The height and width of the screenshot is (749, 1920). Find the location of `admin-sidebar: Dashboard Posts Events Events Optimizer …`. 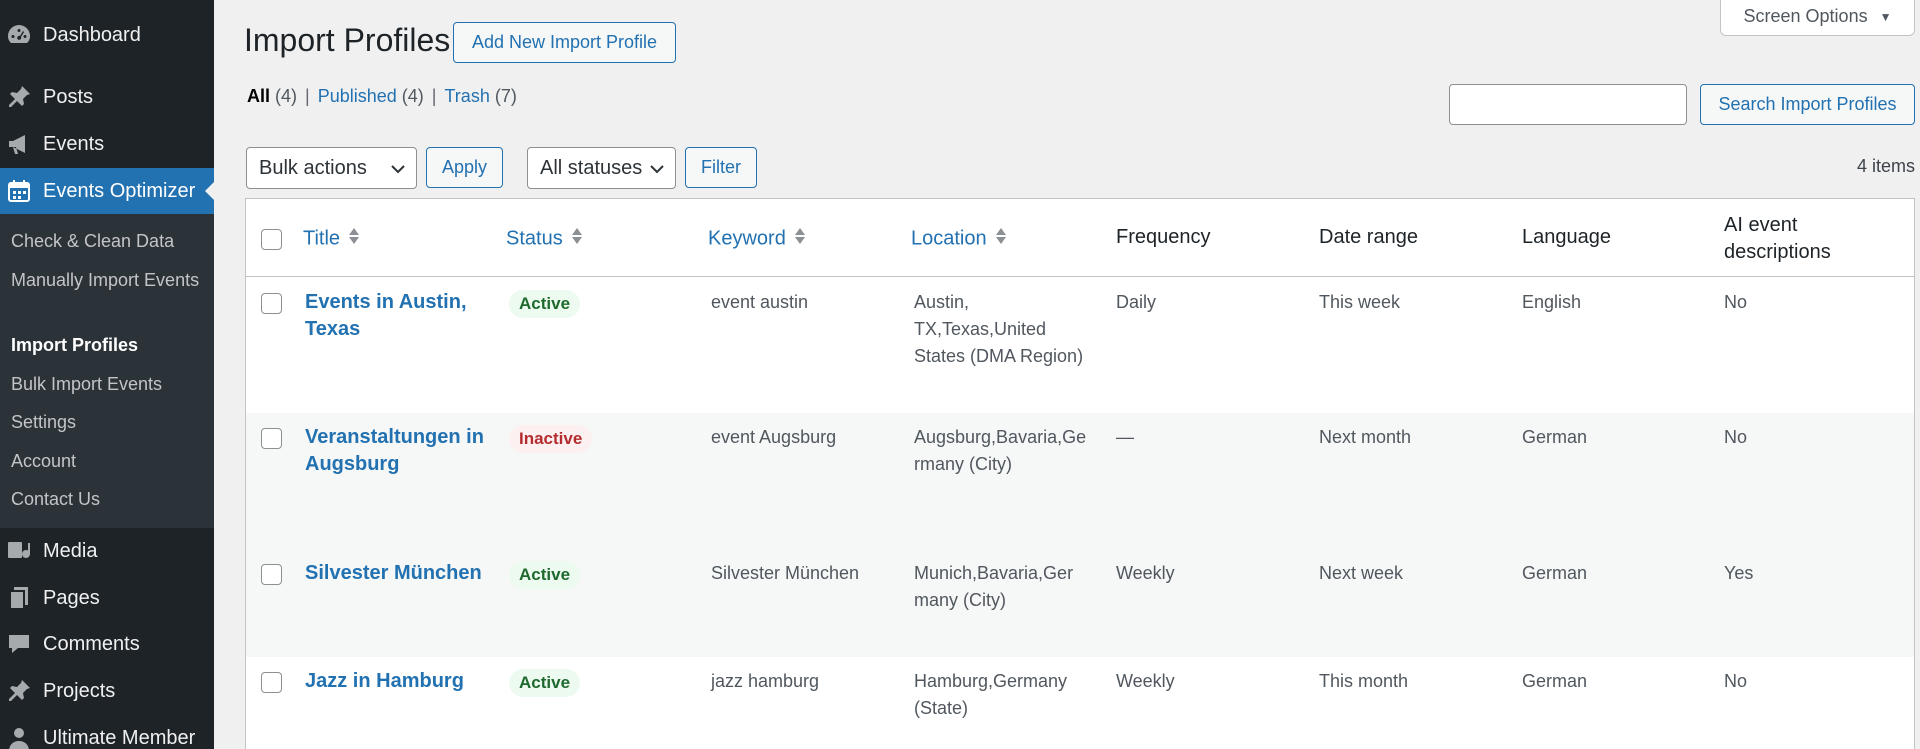

admin-sidebar: Dashboard Posts Events Events Optimizer … is located at coordinates (107, 374).